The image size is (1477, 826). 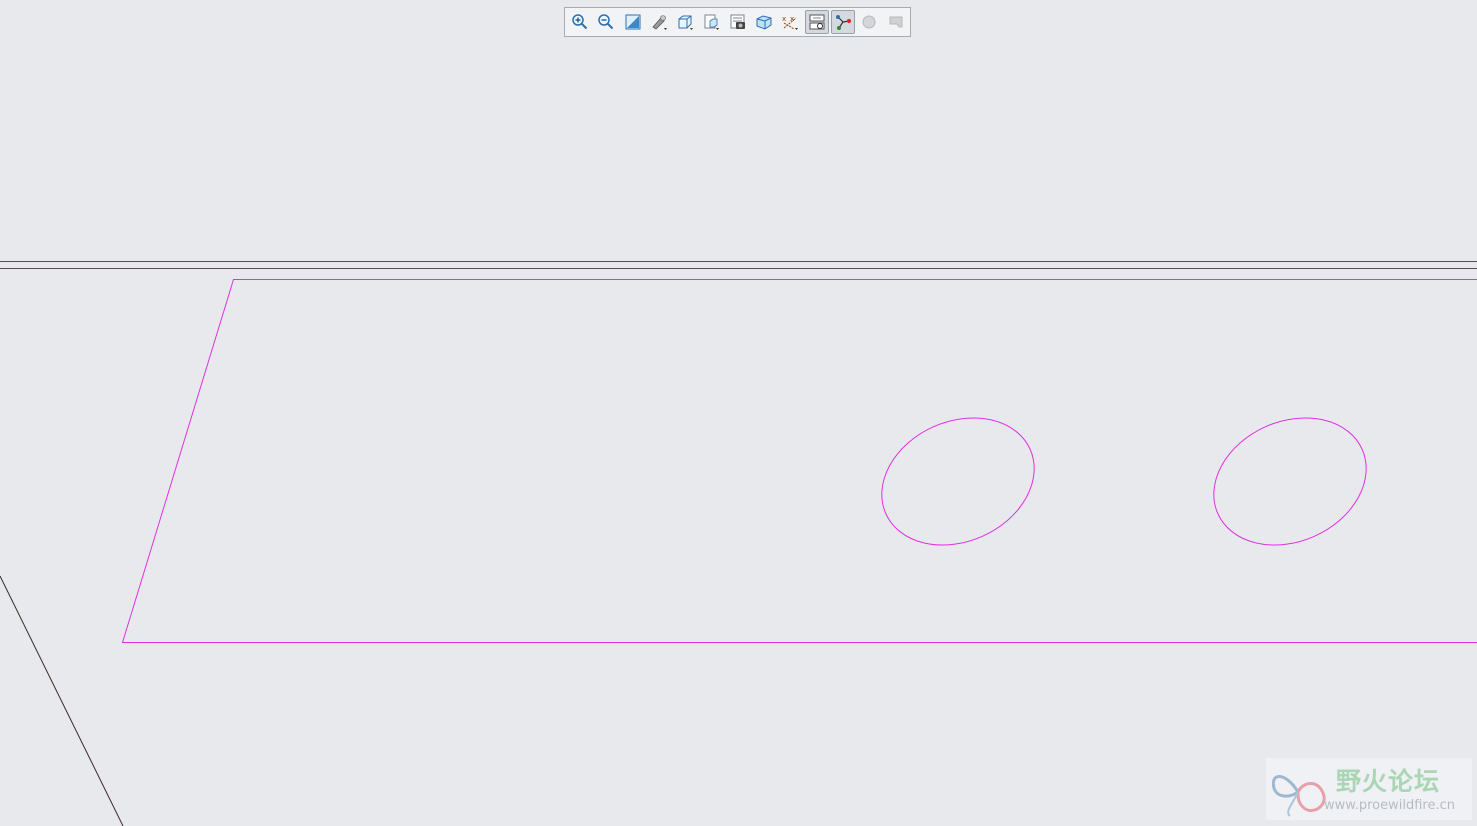 I want to click on view-manager-icon, so click(x=737, y=21).